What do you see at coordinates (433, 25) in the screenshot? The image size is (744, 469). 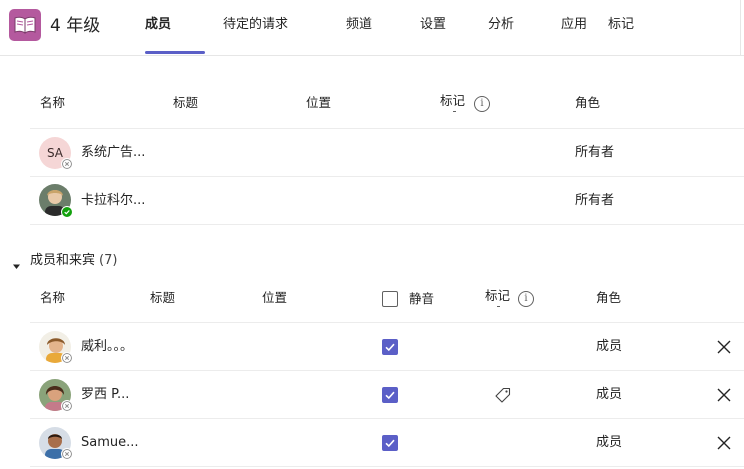 I see `tab-settings: 设置` at bounding box center [433, 25].